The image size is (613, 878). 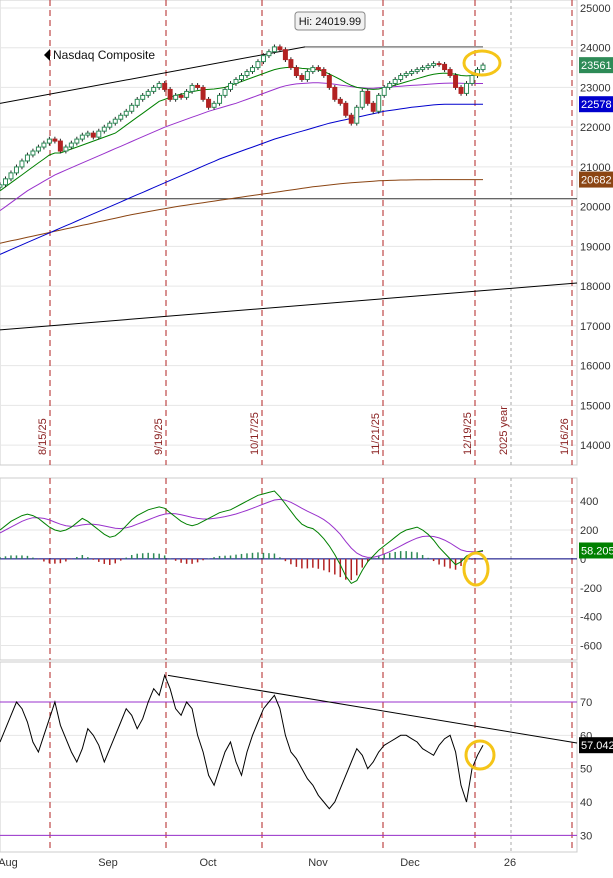 What do you see at coordinates (207, 863) in the screenshot?
I see `x-axis-label: Oct` at bounding box center [207, 863].